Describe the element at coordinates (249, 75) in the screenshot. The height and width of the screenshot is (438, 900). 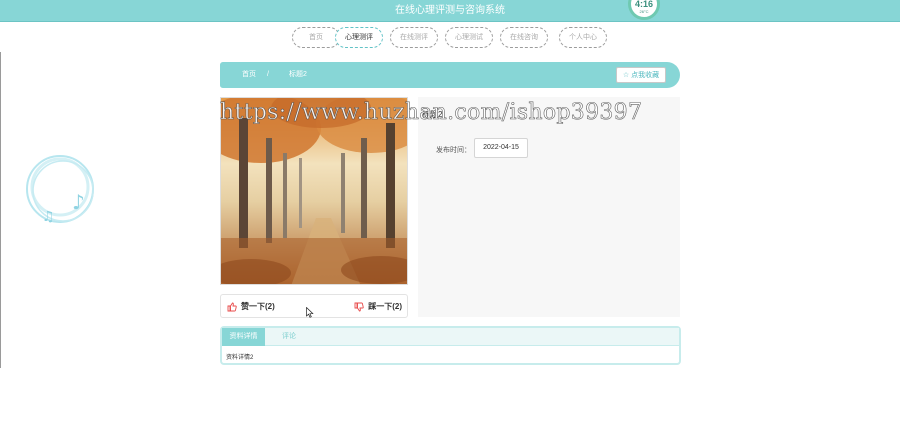
I see `breadcrumb-home: 首页` at that location.